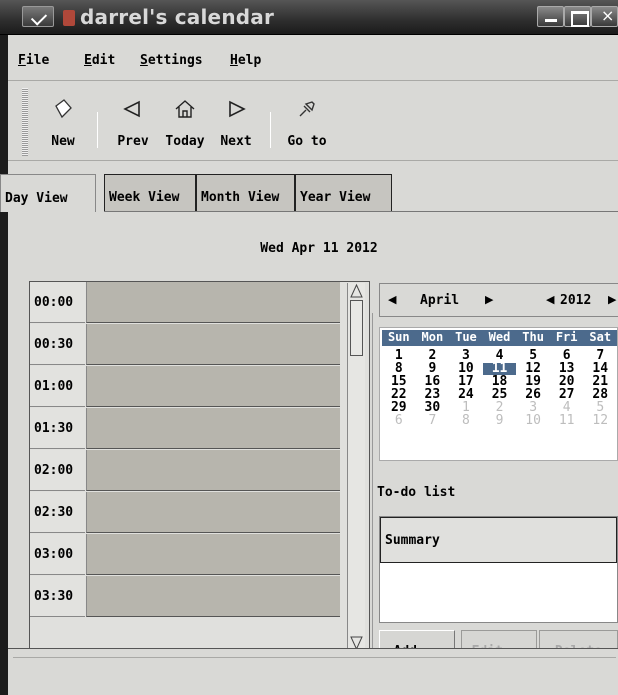 Image resolution: width=618 pixels, height=695 pixels. What do you see at coordinates (57, 428) in the screenshot?
I see `time-label: 01:30` at bounding box center [57, 428].